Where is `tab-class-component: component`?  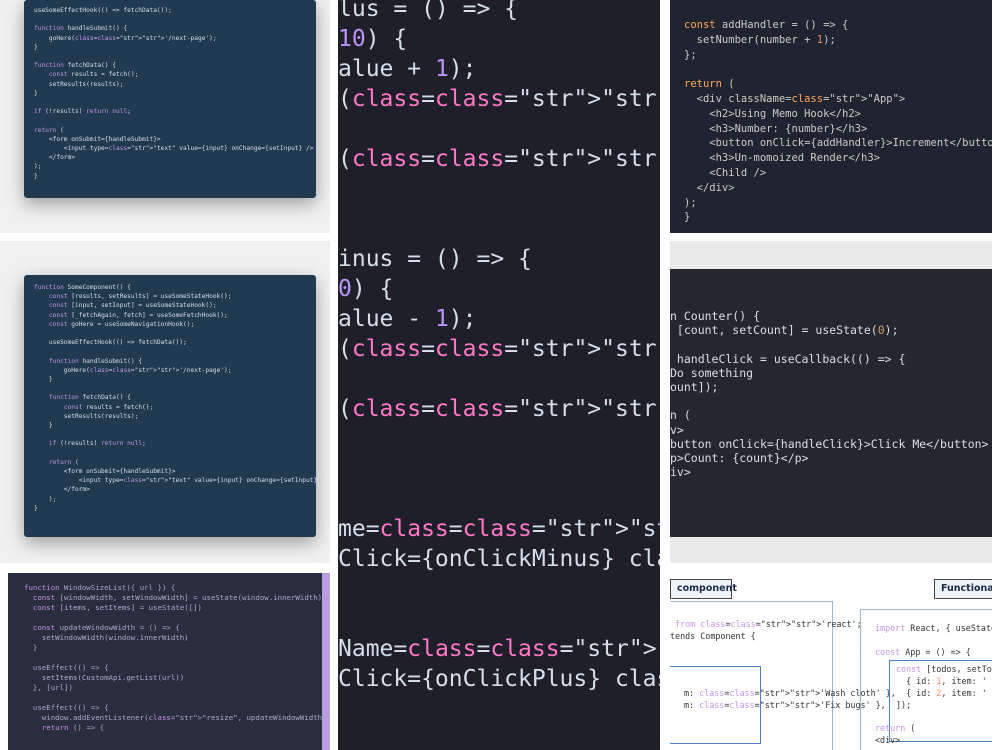 tab-class-component: component is located at coordinates (703, 589).